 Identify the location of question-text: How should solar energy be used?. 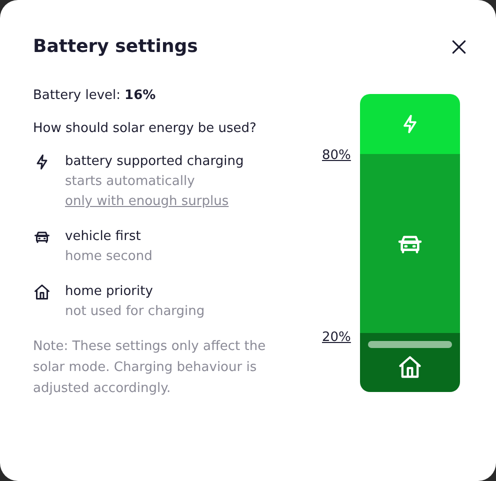
(145, 129).